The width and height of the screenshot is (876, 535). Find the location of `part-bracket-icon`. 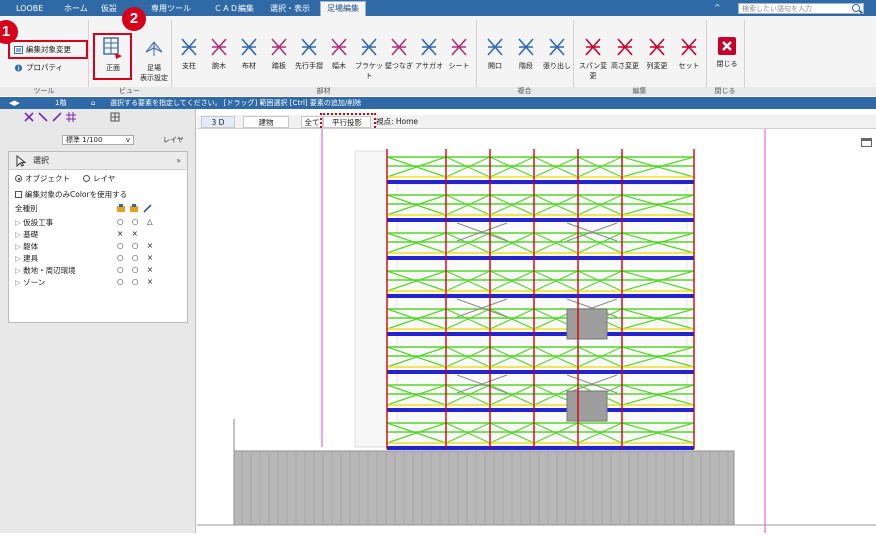

part-bracket-icon is located at coordinates (369, 47).